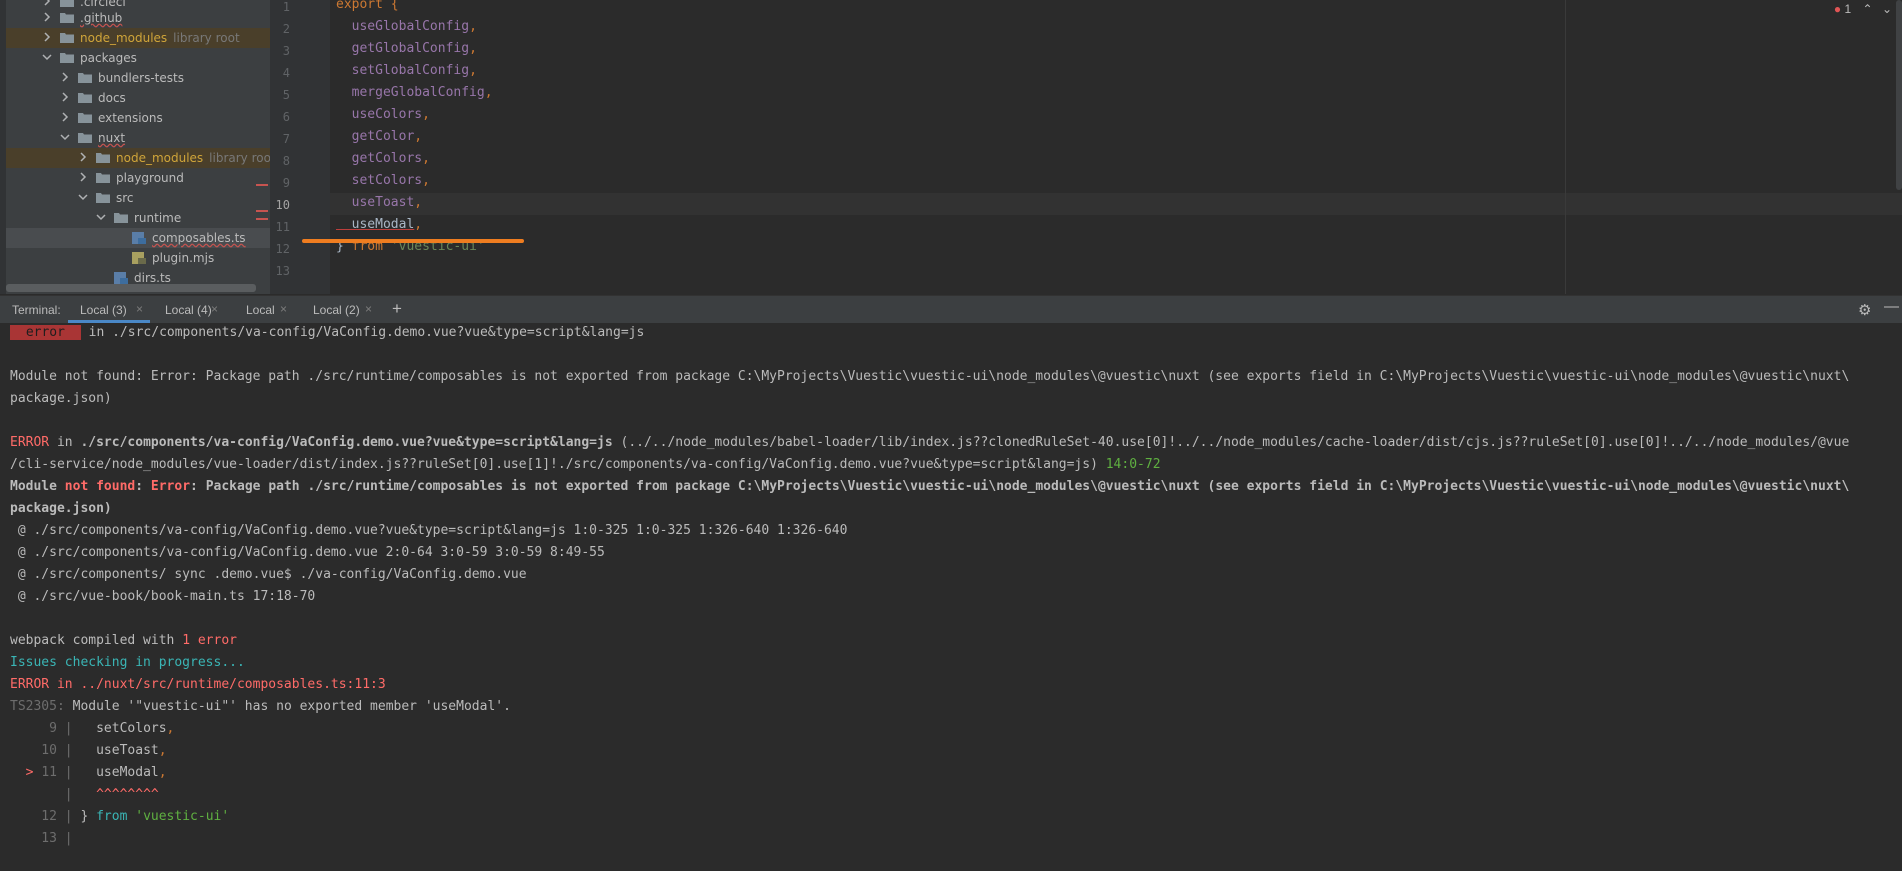 Image resolution: width=1902 pixels, height=871 pixels. I want to click on code-line: export {, so click(367, 6).